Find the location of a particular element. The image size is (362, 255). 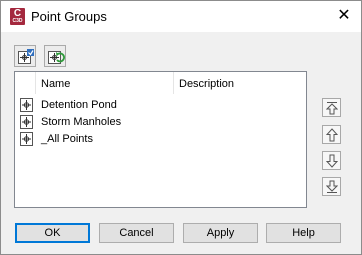

list-item: Detention Pond is located at coordinates (160, 105).